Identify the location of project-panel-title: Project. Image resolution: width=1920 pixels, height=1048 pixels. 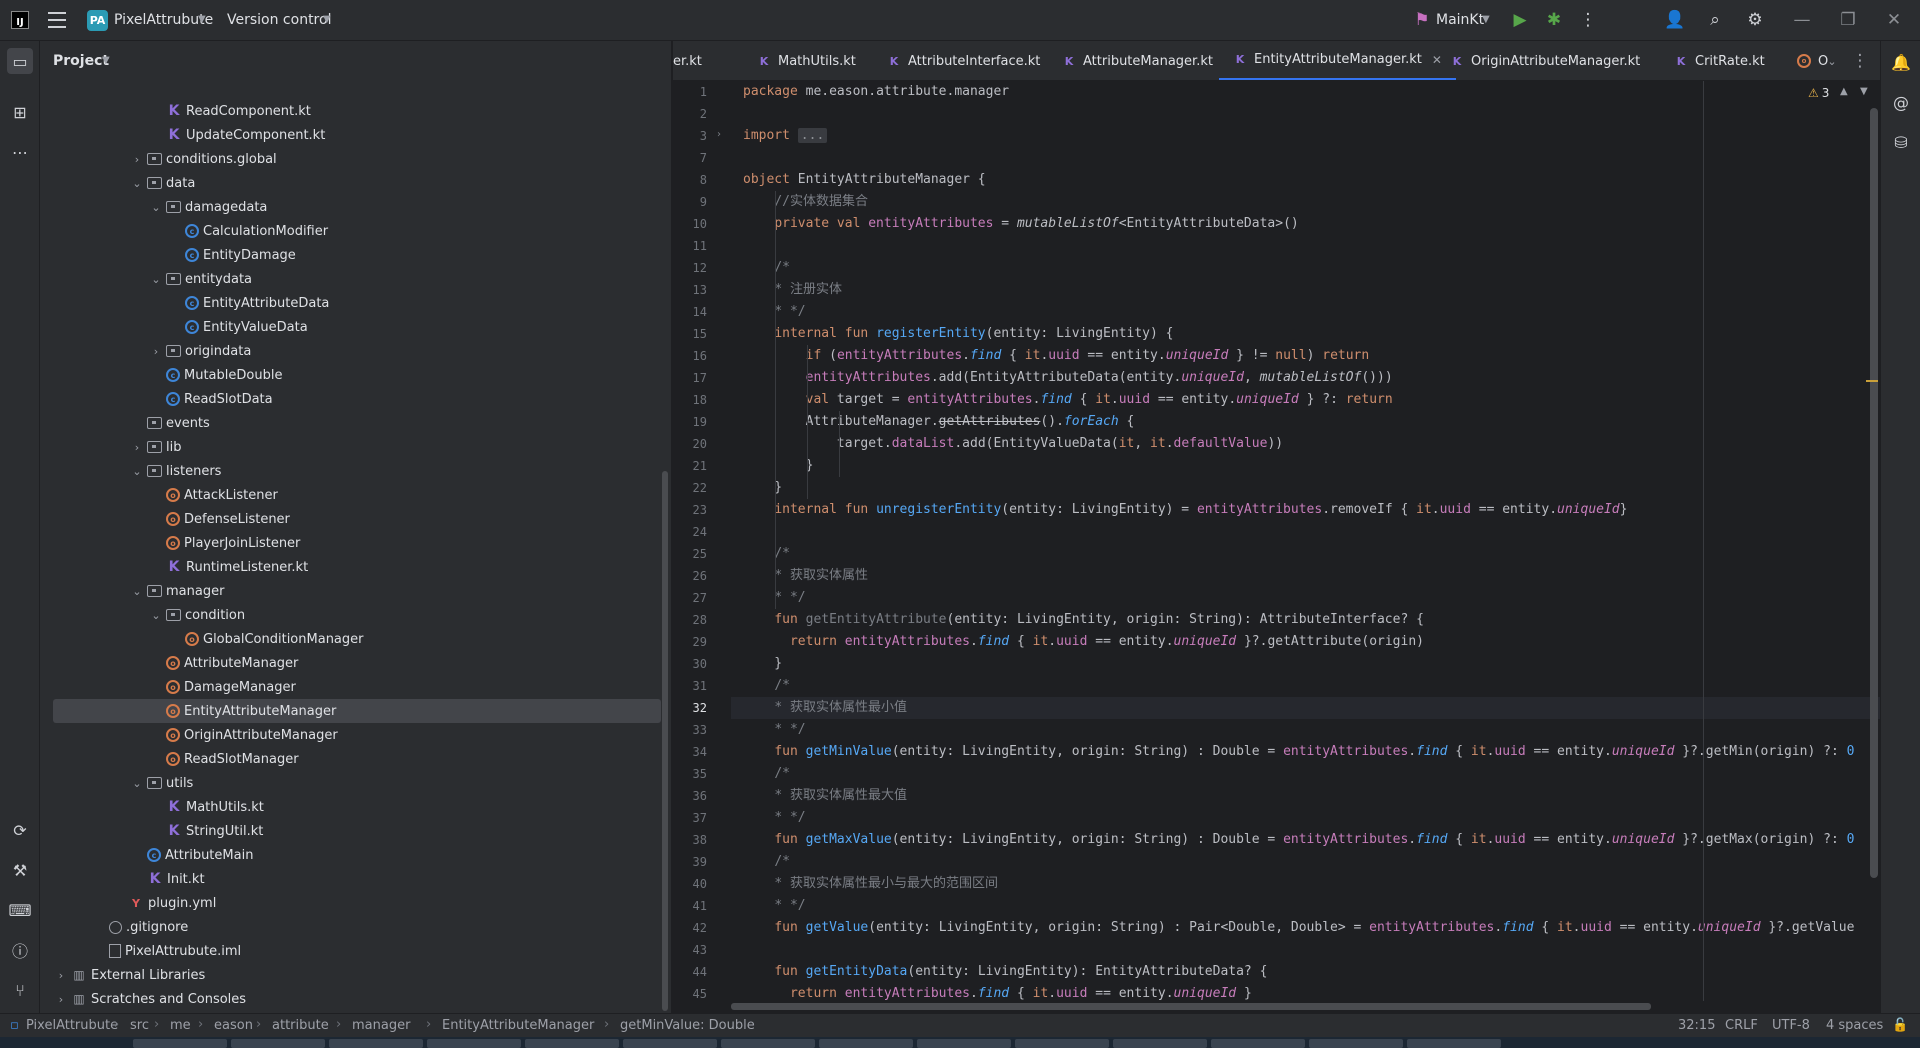
(81, 61).